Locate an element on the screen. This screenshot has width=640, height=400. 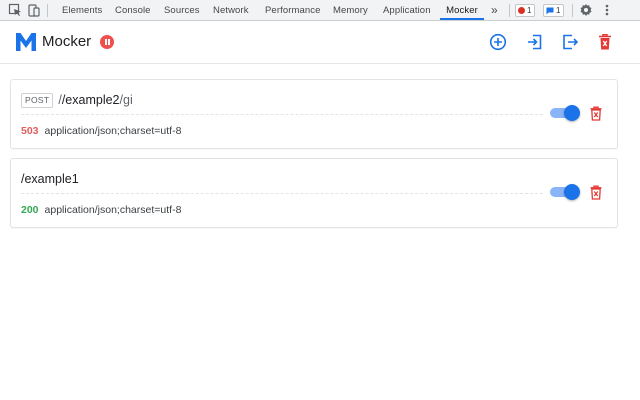
device-toolbar-icon is located at coordinates (34, 10).